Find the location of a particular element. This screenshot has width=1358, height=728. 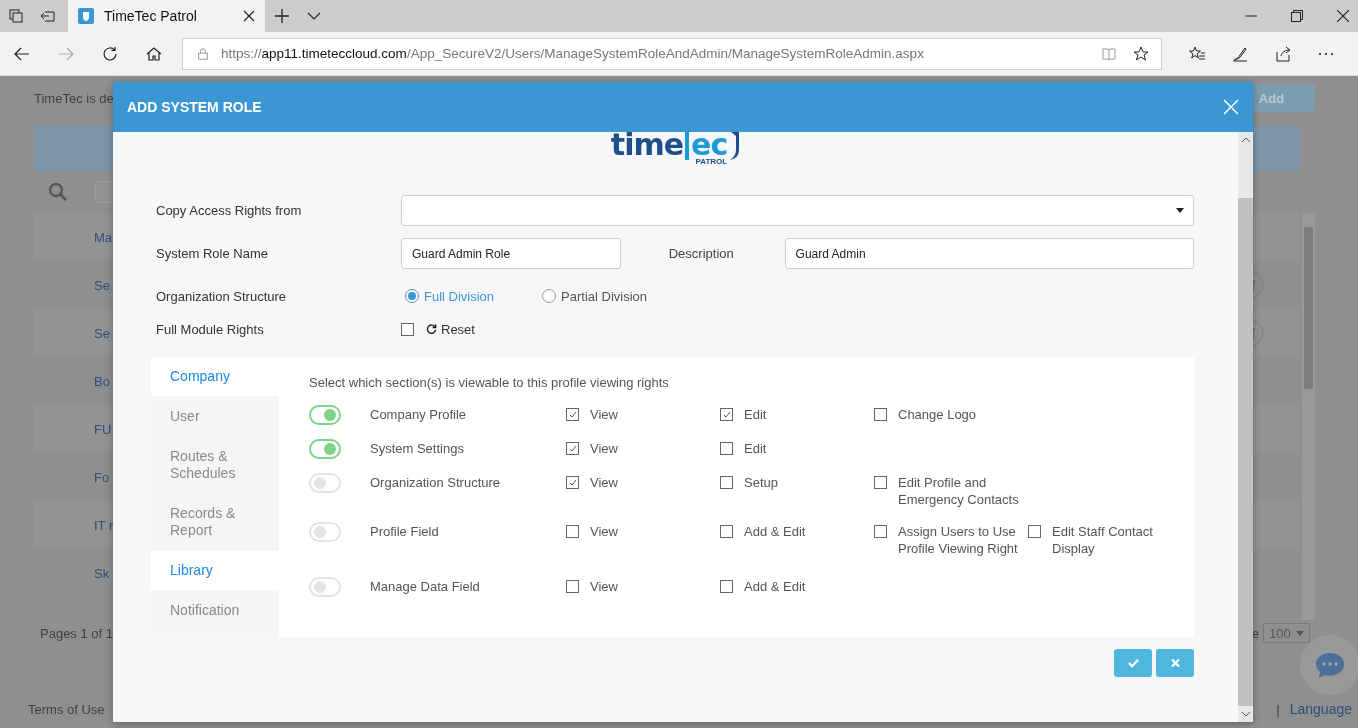

checkbox-option: Edit Staff Contact Display is located at coordinates (1105, 540).